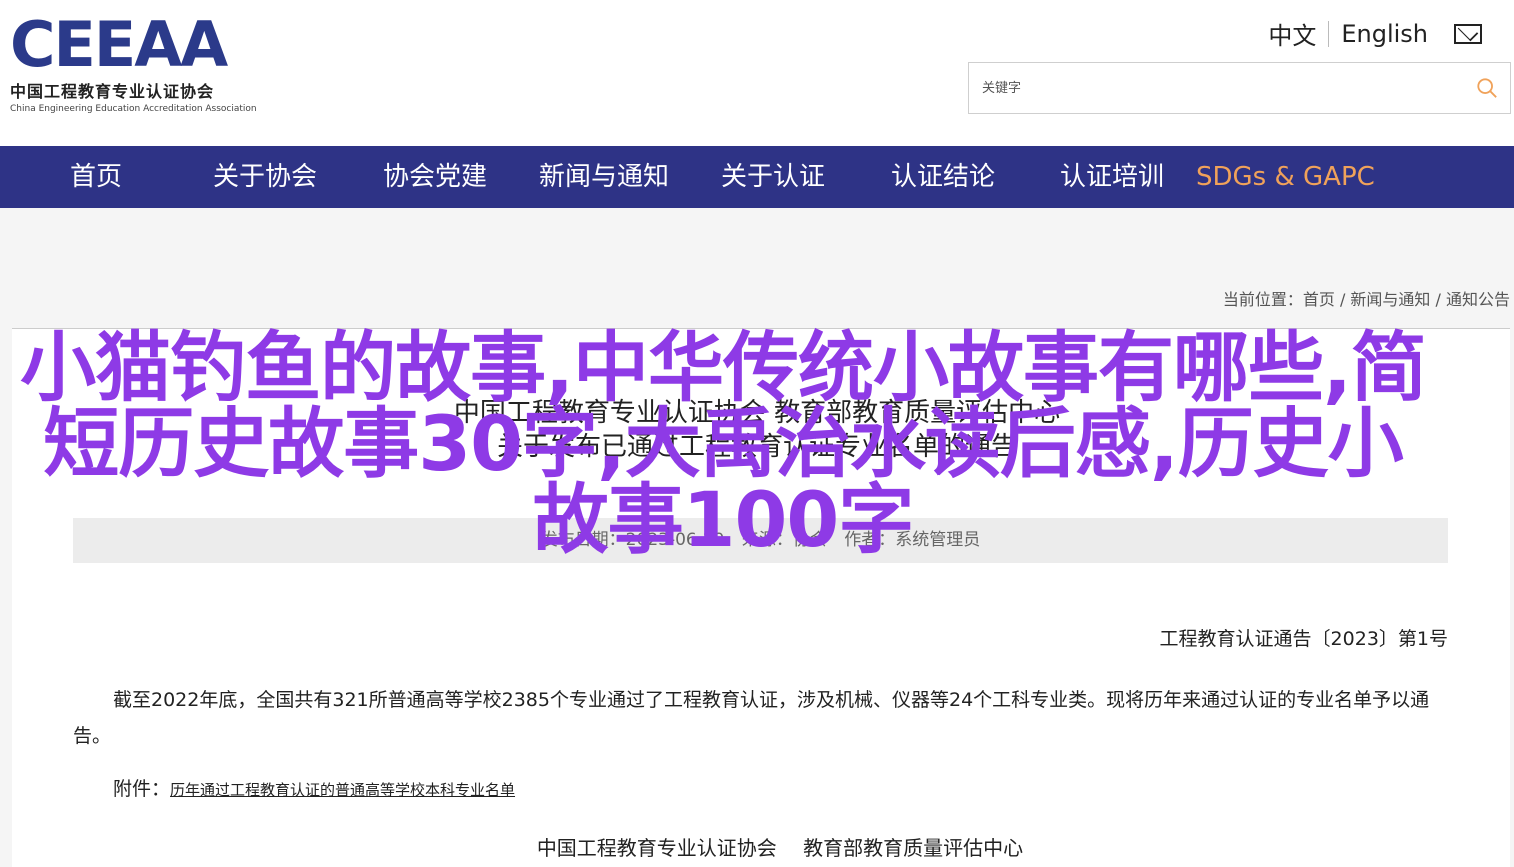  What do you see at coordinates (913, 848) in the screenshot?
I see `signature-center: 教育部教育质量评估中心` at bounding box center [913, 848].